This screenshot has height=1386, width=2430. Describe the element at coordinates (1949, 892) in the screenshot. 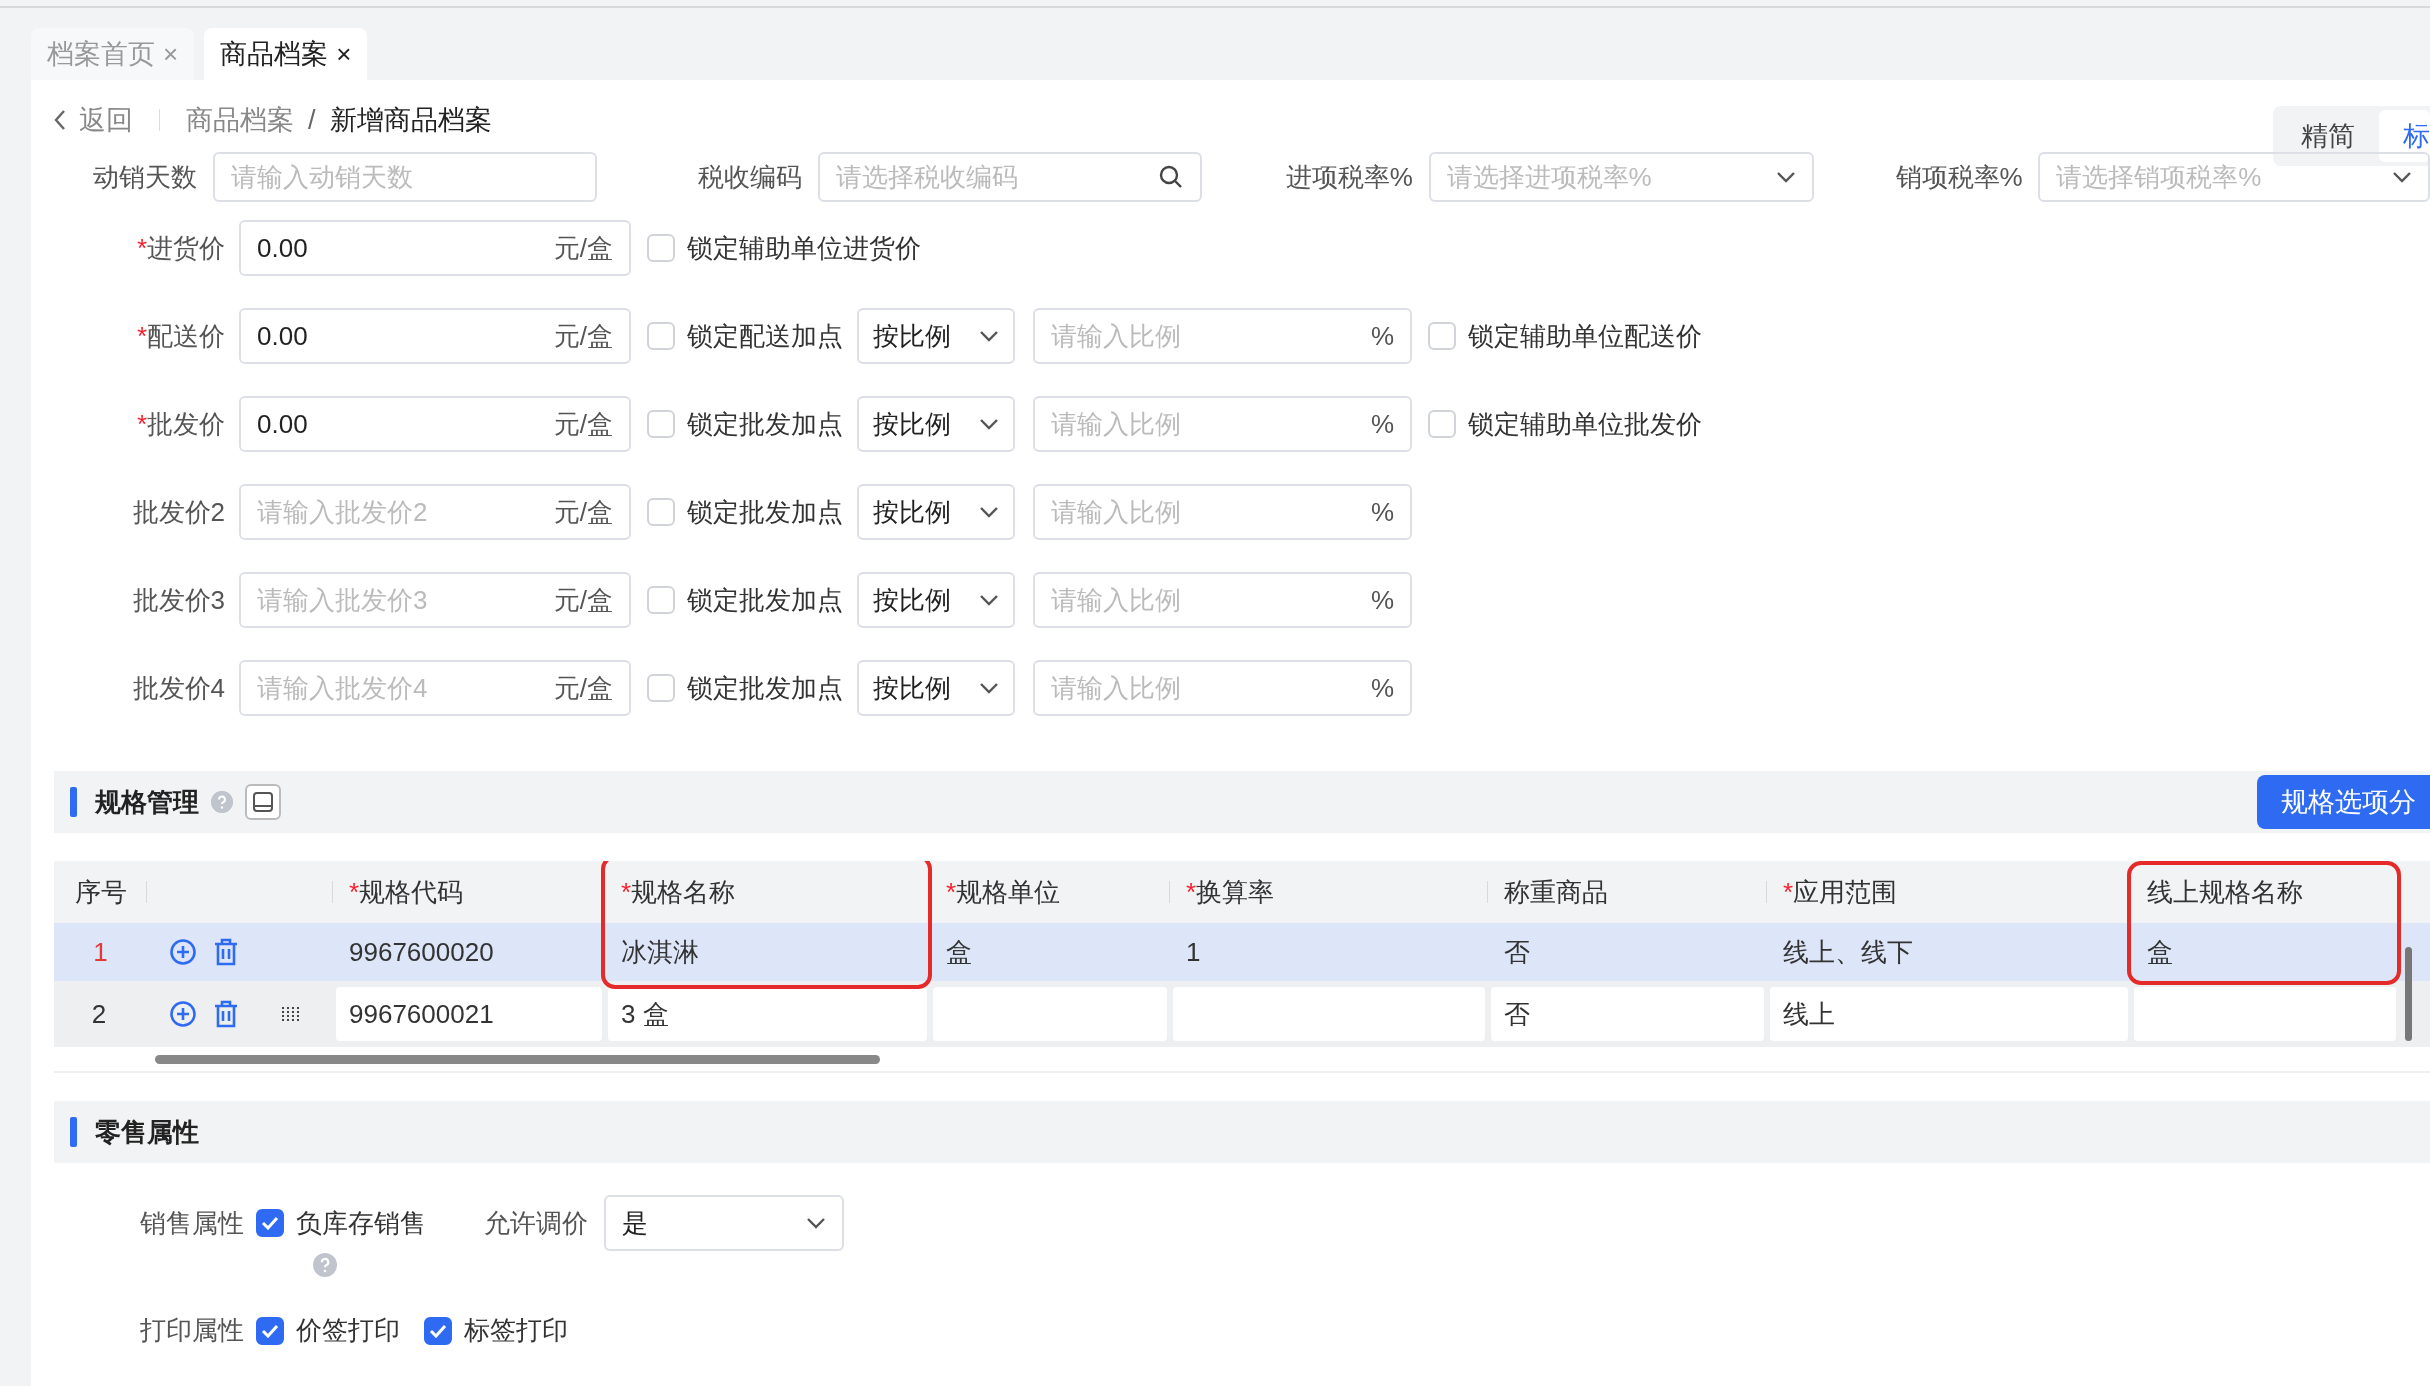

I see `column-header: *应用范围` at that location.